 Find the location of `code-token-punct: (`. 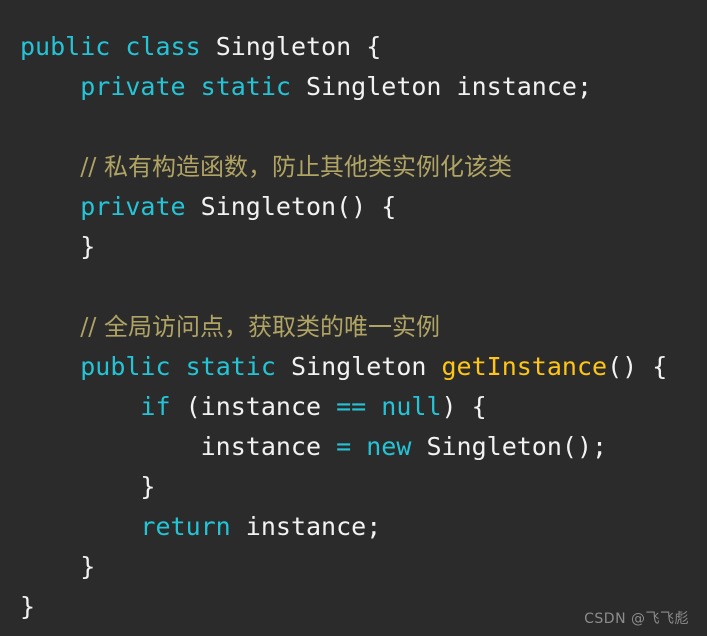

code-token-punct: ( is located at coordinates (185, 406).